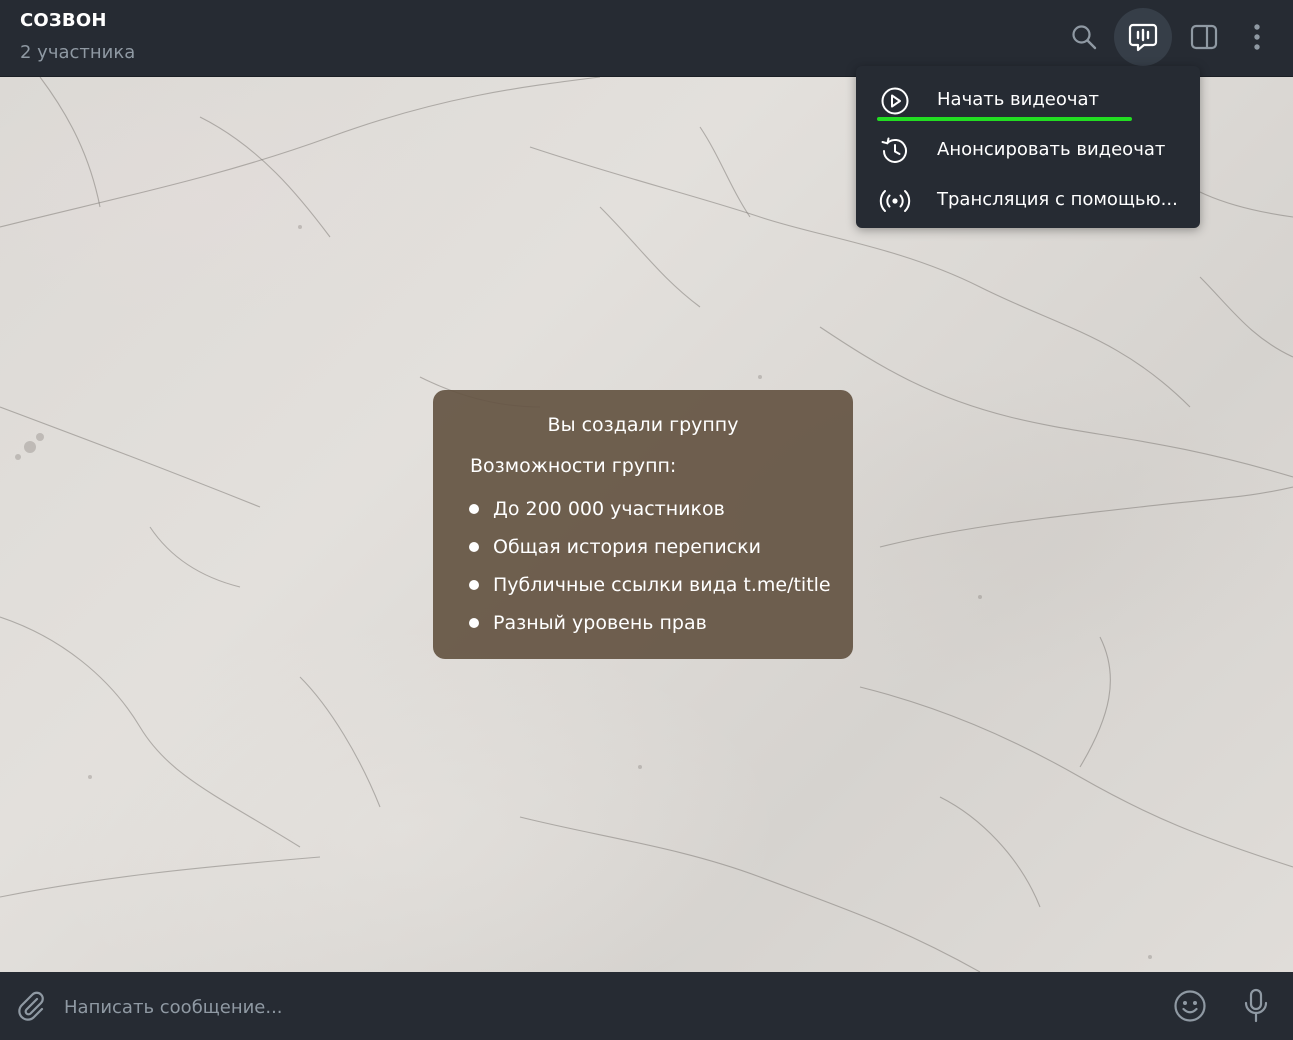 The height and width of the screenshot is (1040, 1293). I want to click on message-composer, so click(646, 1006).